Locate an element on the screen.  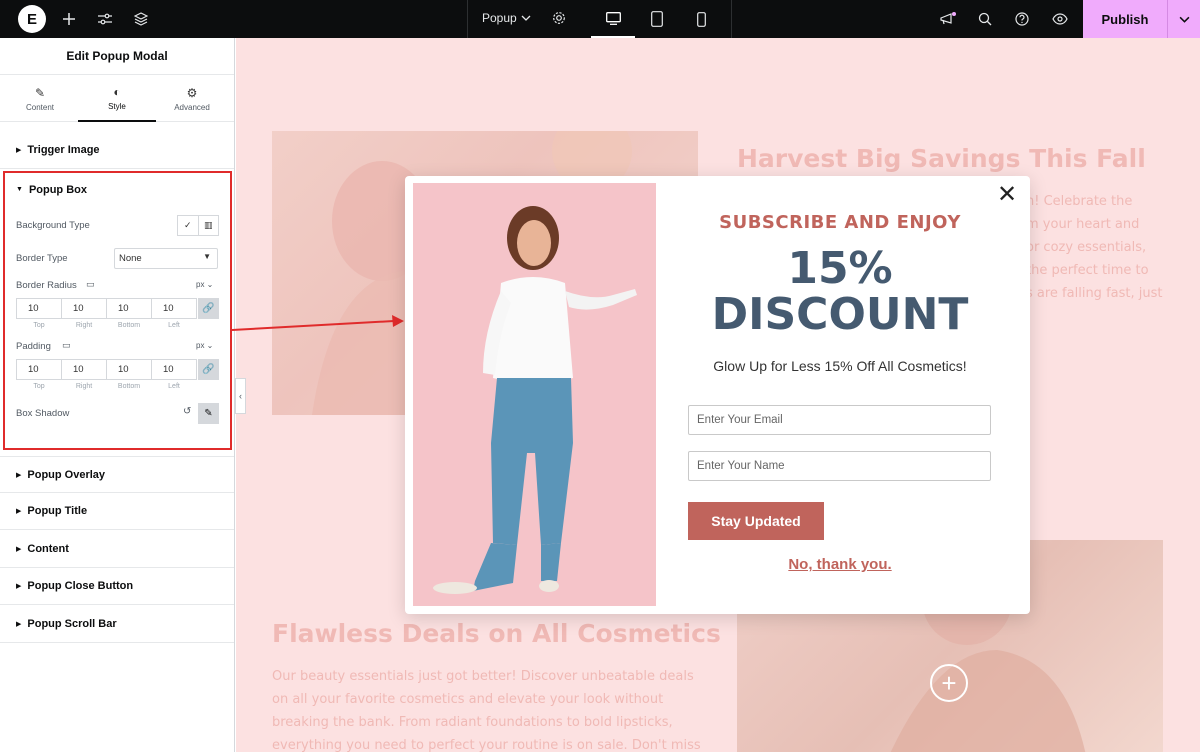
name-input: Enter Your Name is located at coordinates (839, 466).